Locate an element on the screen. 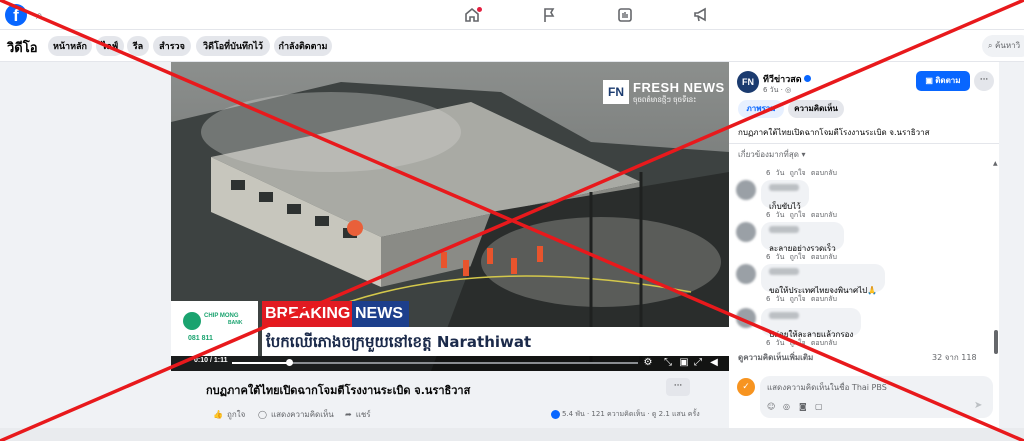  ticker-headline: បែកឈើភោងចក្រមួយនៅខេត្ត Narathiwat is located at coordinates (495, 341).